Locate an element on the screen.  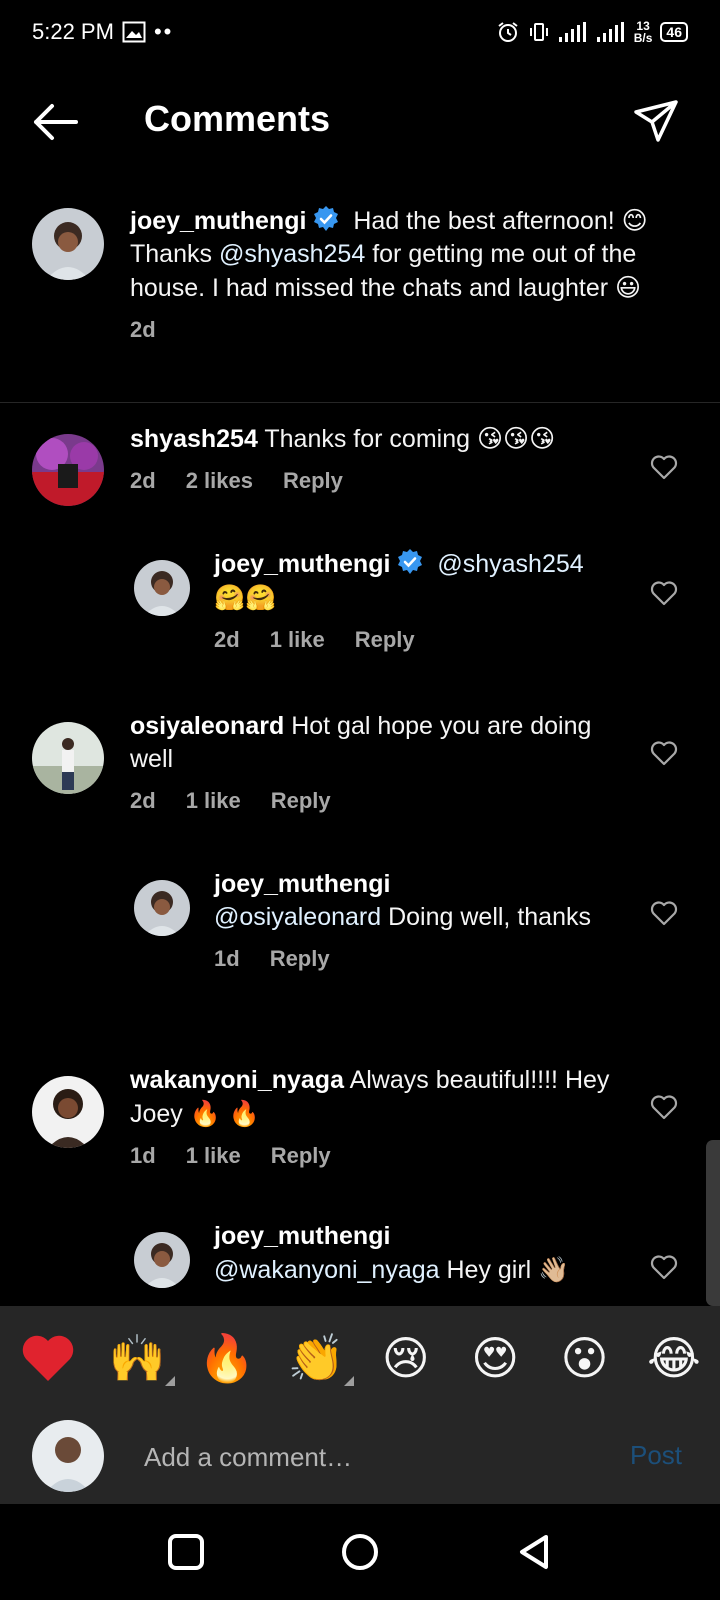
username: osiyaleonard is located at coordinates (207, 726).